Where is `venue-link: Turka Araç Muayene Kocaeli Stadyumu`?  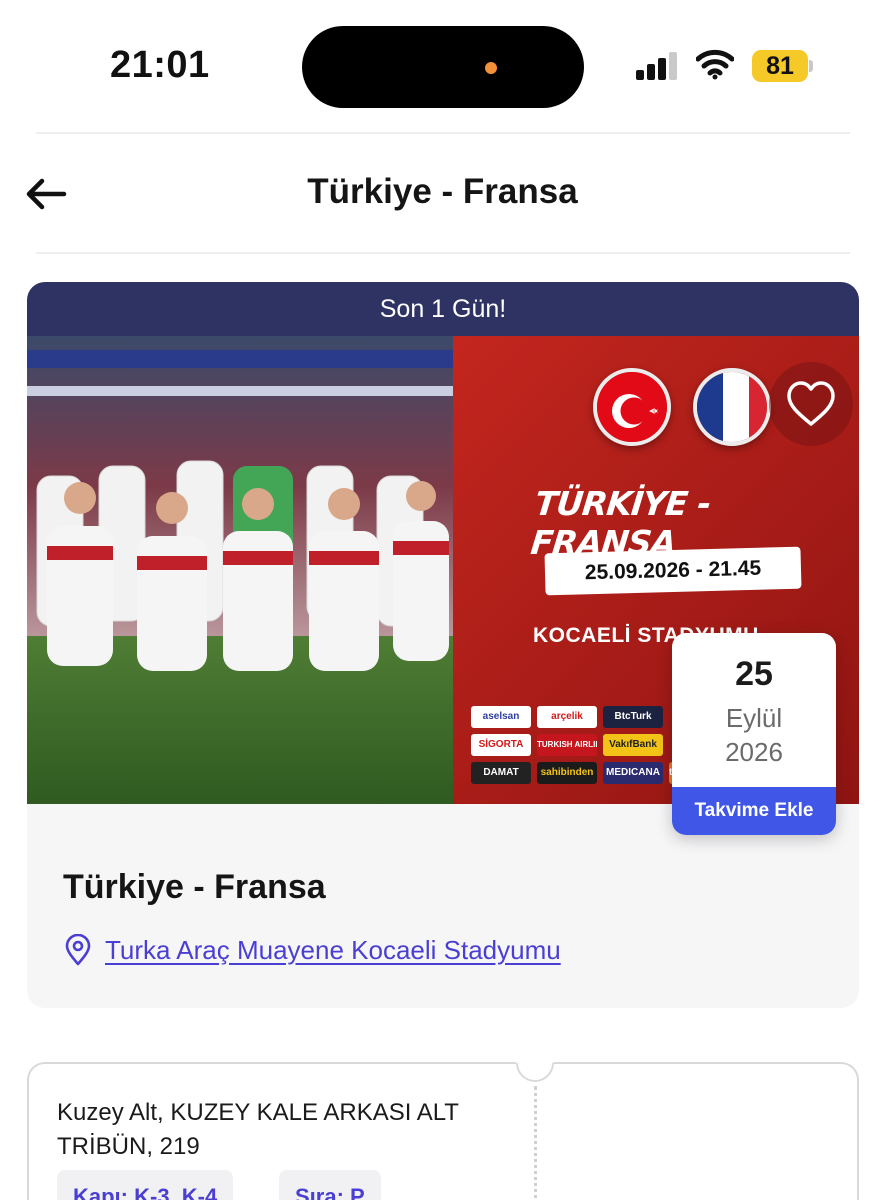
venue-link: Turka Araç Muayene Kocaeli Stadyumu is located at coordinates (312, 950).